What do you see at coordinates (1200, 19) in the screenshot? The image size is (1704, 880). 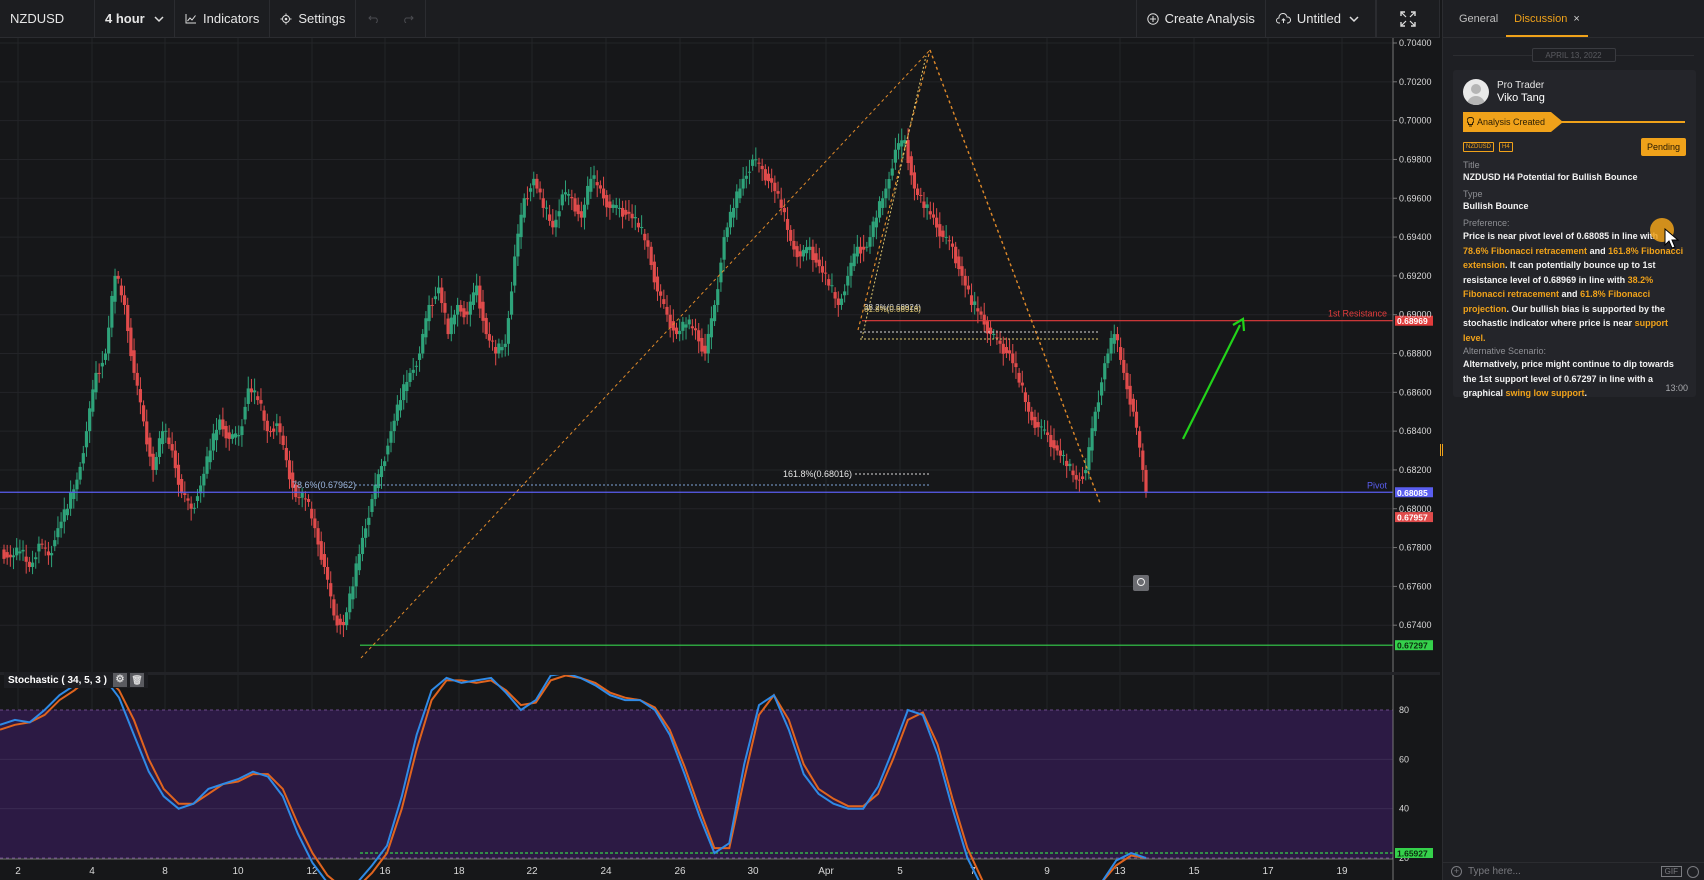 I see `create-analysis-button: Create Analysis` at bounding box center [1200, 19].